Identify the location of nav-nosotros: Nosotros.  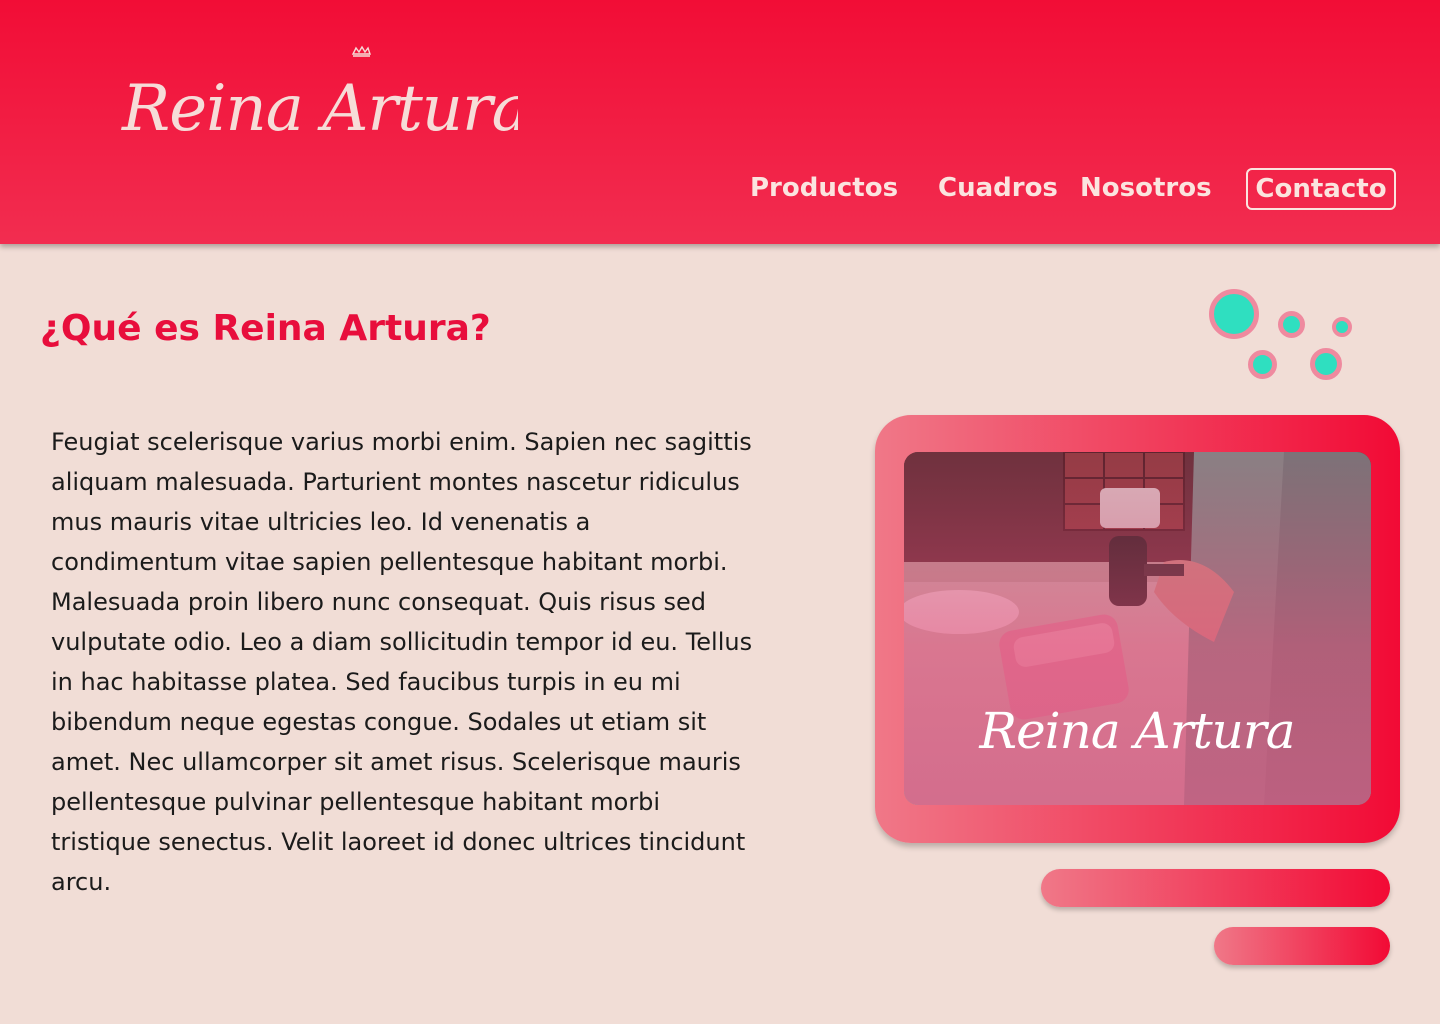
(1146, 189).